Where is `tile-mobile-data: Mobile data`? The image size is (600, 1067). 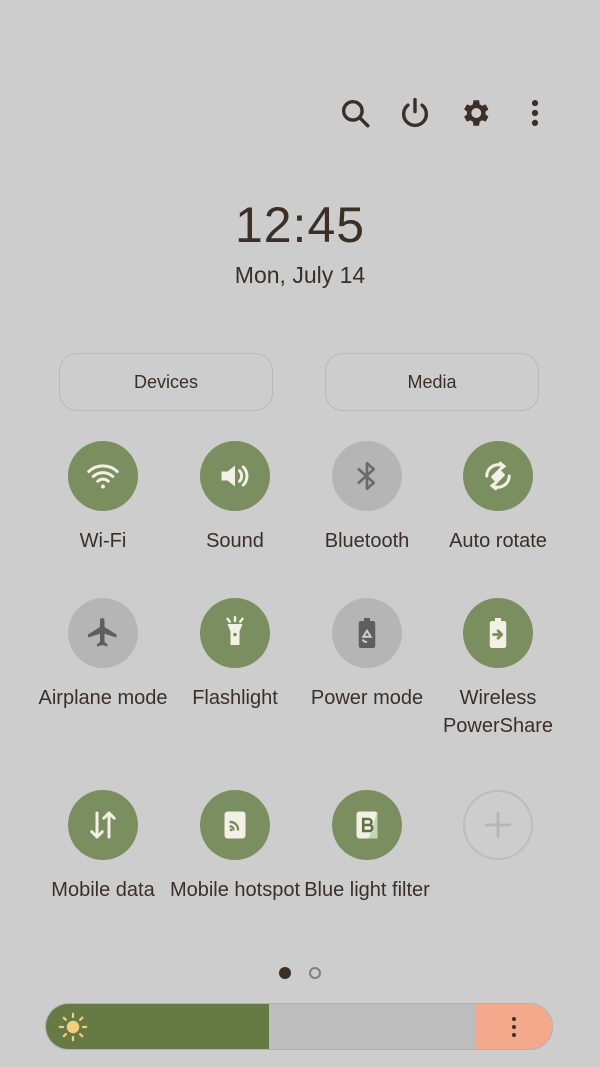 tile-mobile-data: Mobile data is located at coordinates (103, 847).